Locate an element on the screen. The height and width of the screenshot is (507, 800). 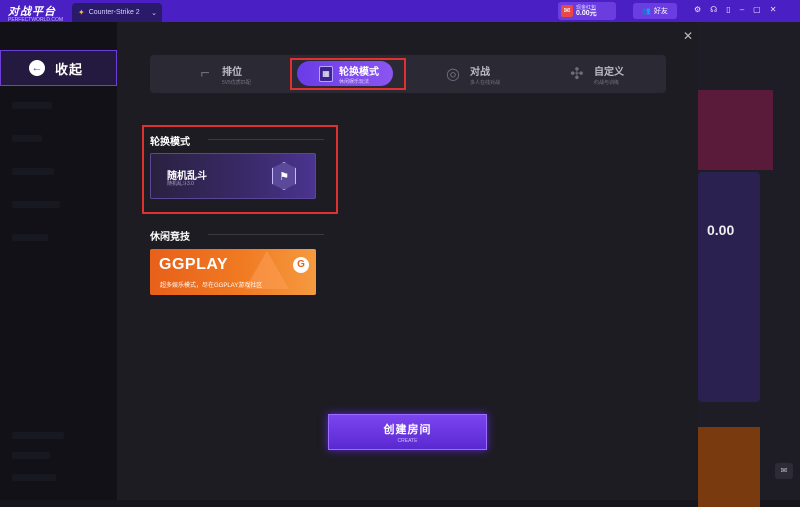
friends-button: 👥 好友 is located at coordinates (655, 11).